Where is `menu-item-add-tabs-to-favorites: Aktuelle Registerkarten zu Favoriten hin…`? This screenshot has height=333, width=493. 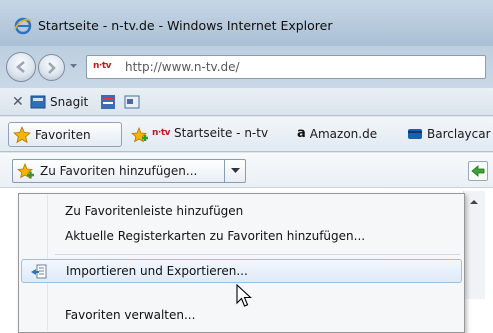
menu-item-add-tabs-to-favorites: Aktuelle Registerkarten zu Favoriten hin… is located at coordinates (241, 237).